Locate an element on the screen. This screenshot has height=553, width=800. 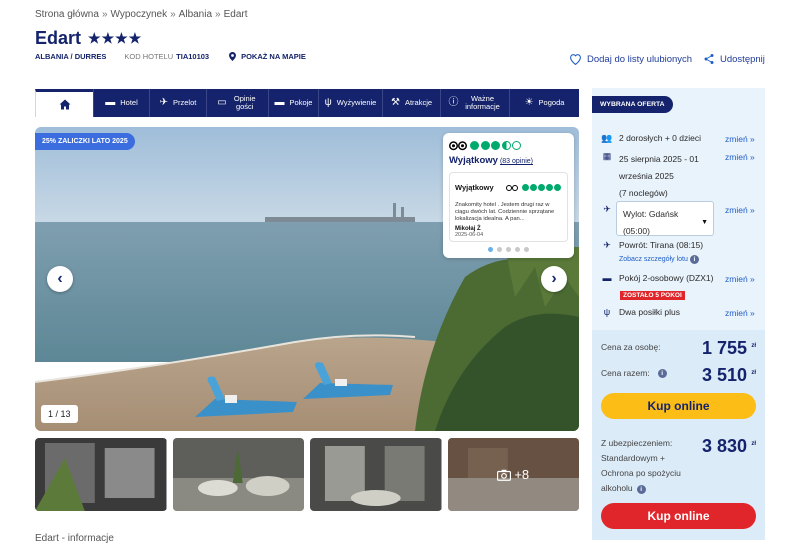
chevron-right-icon: › is located at coordinates (554, 278).